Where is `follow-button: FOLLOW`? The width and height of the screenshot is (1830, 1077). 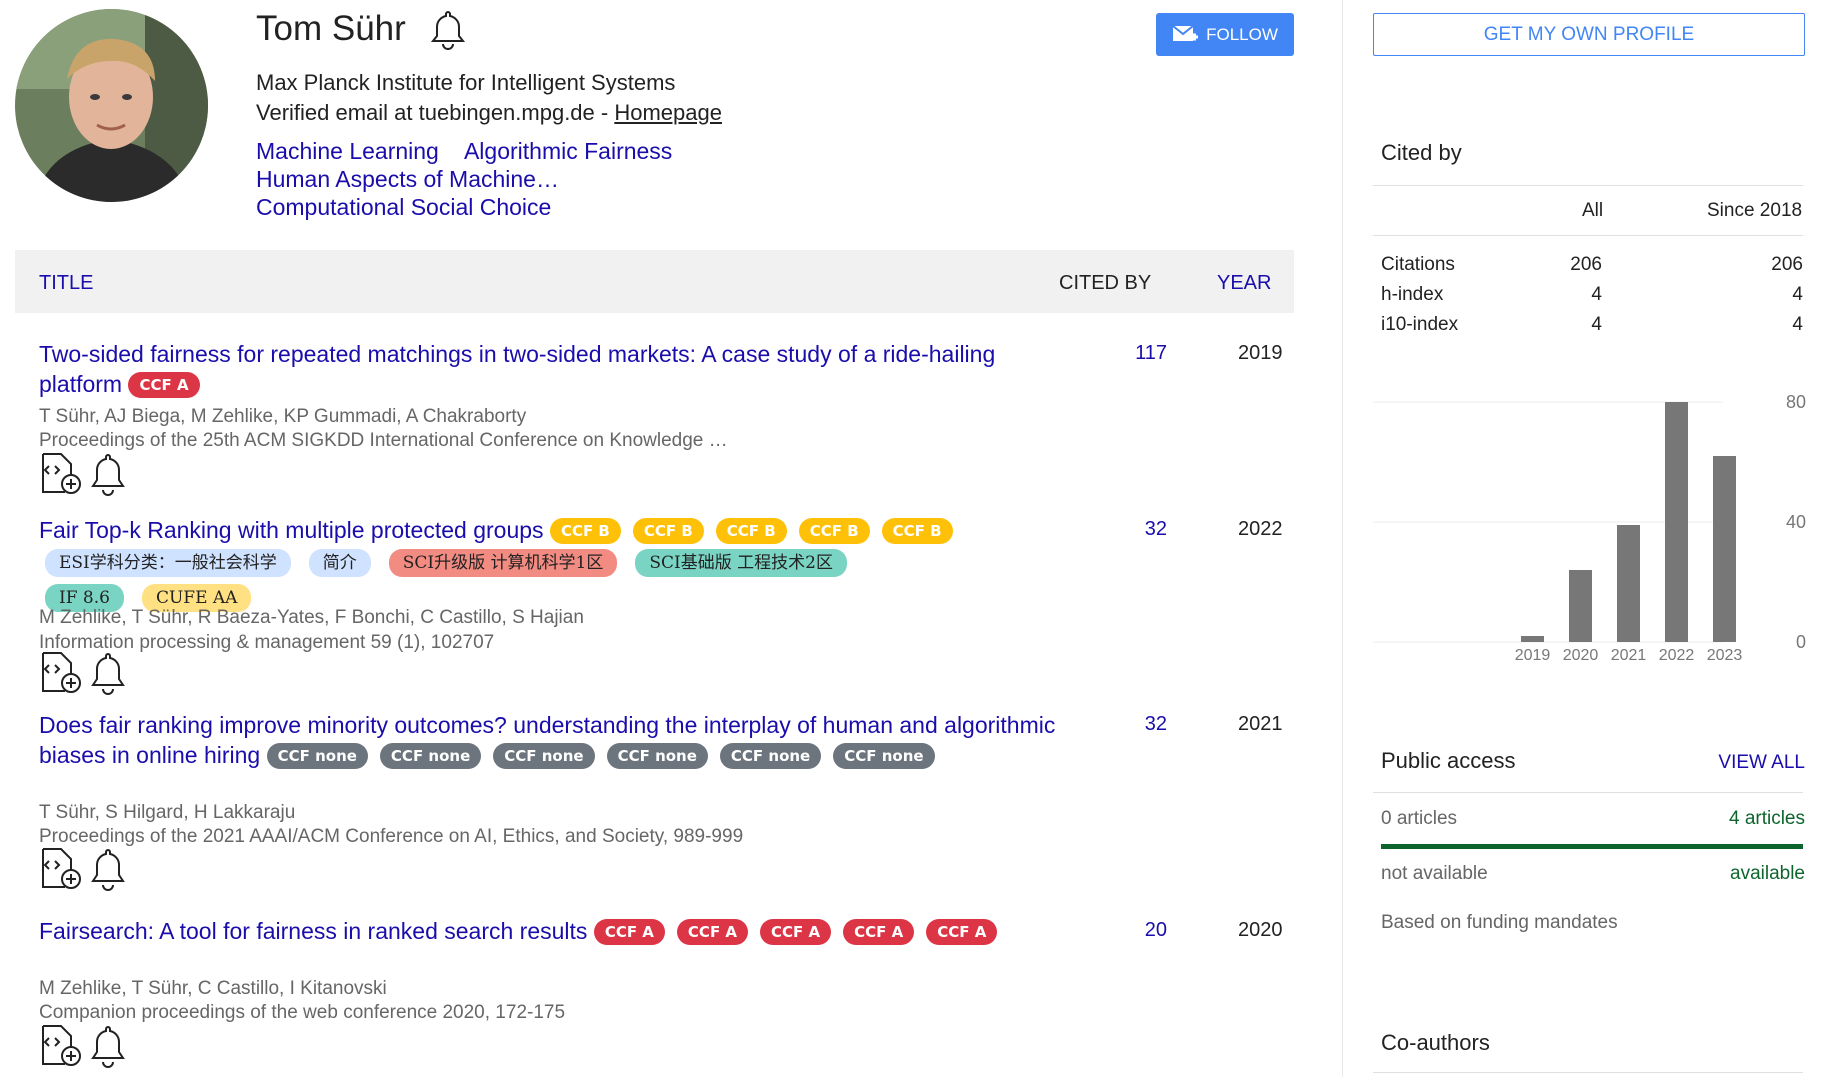
follow-button: FOLLOW is located at coordinates (1225, 34).